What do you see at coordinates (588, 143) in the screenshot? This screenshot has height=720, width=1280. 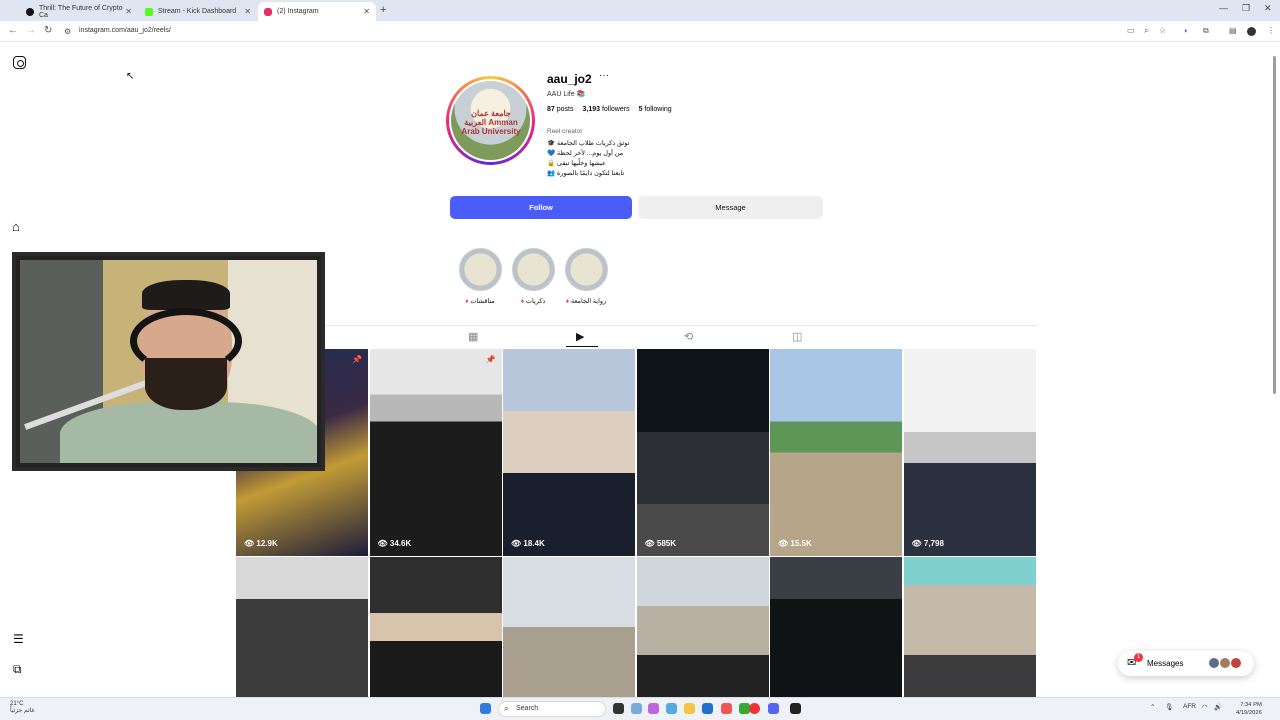 I see `bio-line: 🎓 توثق ذكريات طلاب الجامعة` at bounding box center [588, 143].